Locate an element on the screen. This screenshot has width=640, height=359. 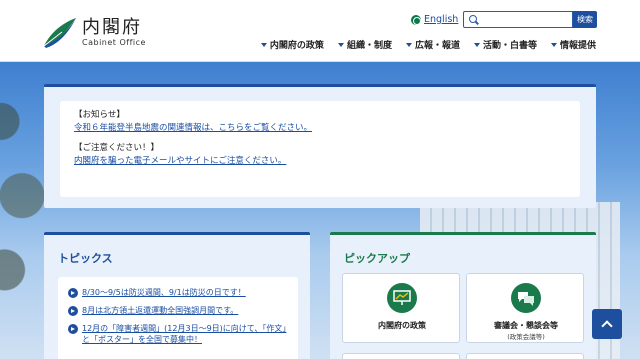
topic-link: 8/30～9/5は防災週間、9/1は防災の日です！ is located at coordinates (164, 292).